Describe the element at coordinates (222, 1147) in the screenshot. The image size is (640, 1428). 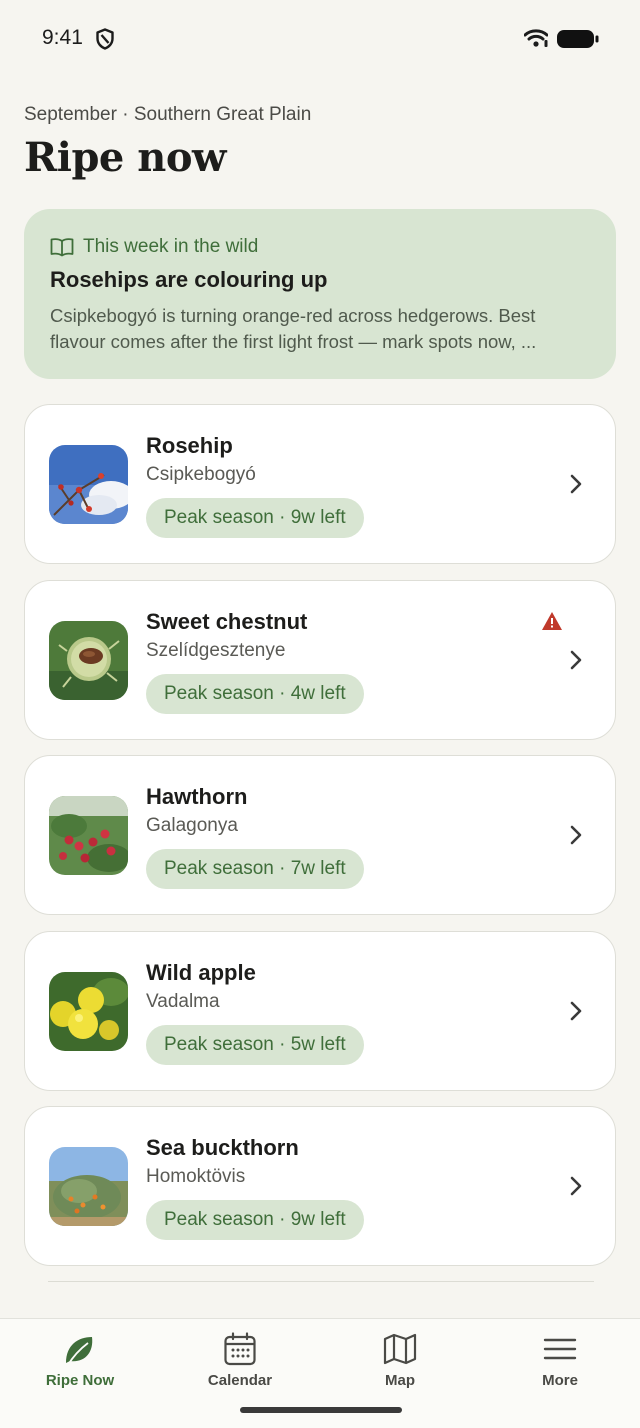
I see `species-name: Sea buckthorn` at that location.